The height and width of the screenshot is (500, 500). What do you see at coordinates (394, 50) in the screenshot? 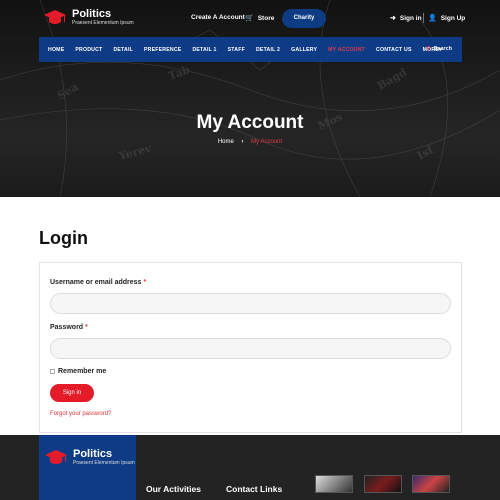
I see `nav-item-contact-us: CONTACT US` at bounding box center [394, 50].